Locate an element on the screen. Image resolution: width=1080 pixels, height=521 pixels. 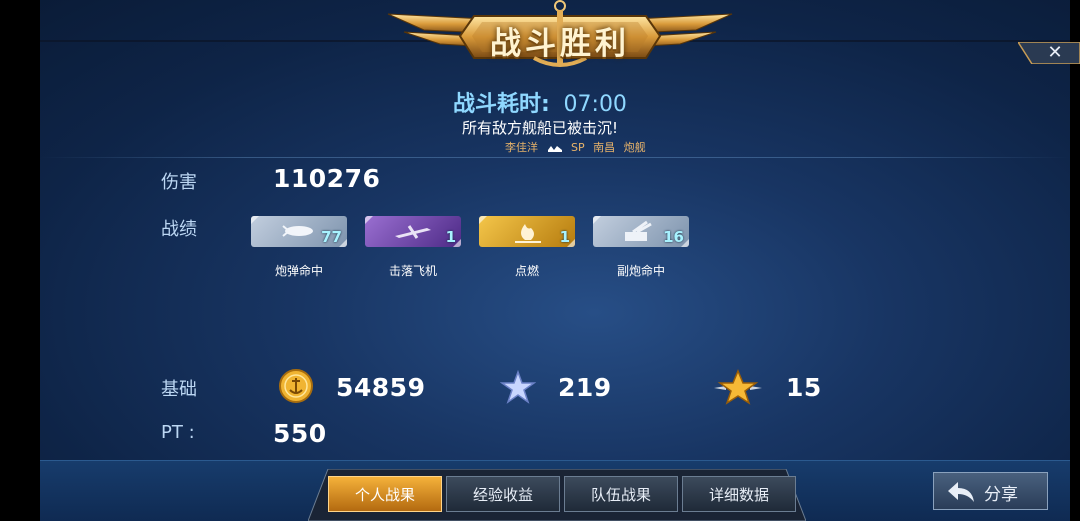
result-tabs: 个人战果 经验收益 队伍战果 详细数据 is located at coordinates (557, 495).